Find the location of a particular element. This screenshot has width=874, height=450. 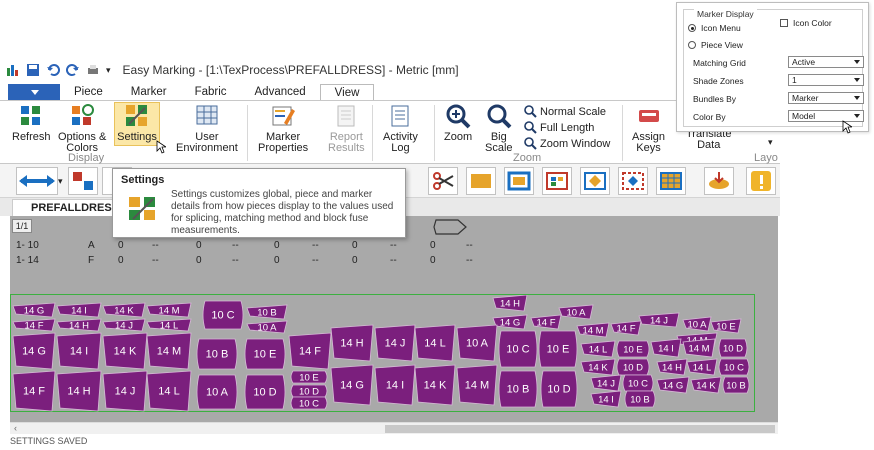

redo-icon is located at coordinates (73, 70).